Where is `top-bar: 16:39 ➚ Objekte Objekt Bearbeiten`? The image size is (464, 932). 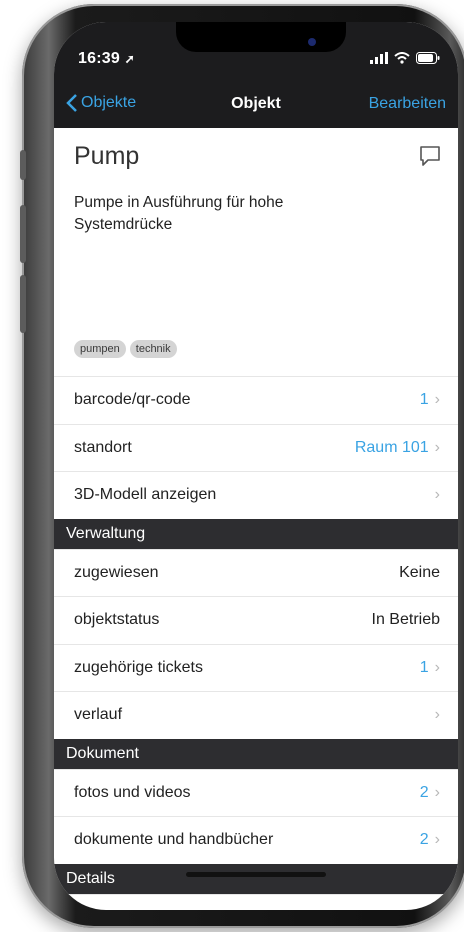 top-bar: 16:39 ➚ Objekte Objekt Bearbeiten is located at coordinates (256, 75).